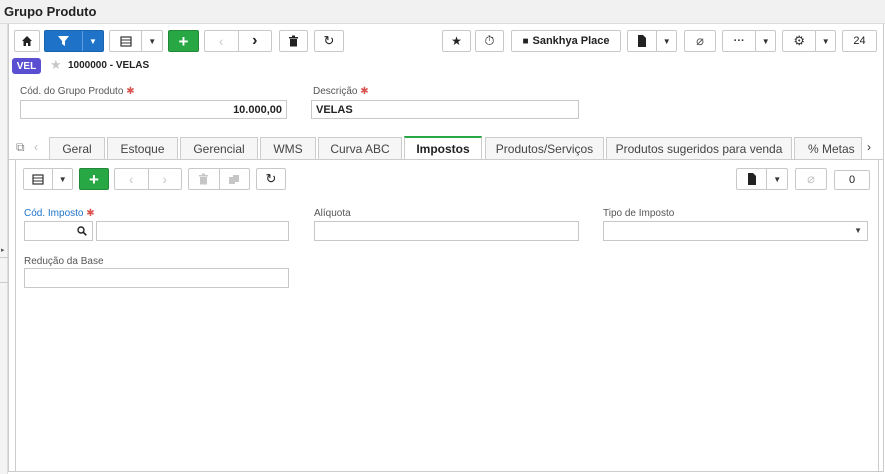  I want to click on stopwatch-icon: ⏱, so click(489, 40).